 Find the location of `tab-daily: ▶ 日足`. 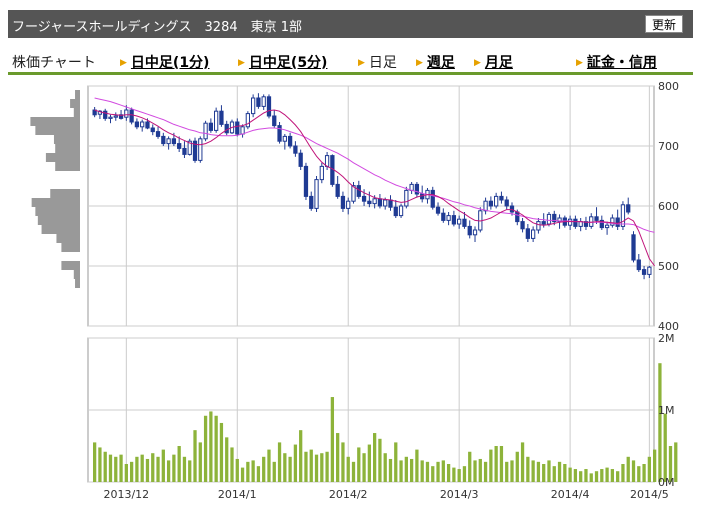

tab-daily: ▶ 日足 is located at coordinates (377, 62).